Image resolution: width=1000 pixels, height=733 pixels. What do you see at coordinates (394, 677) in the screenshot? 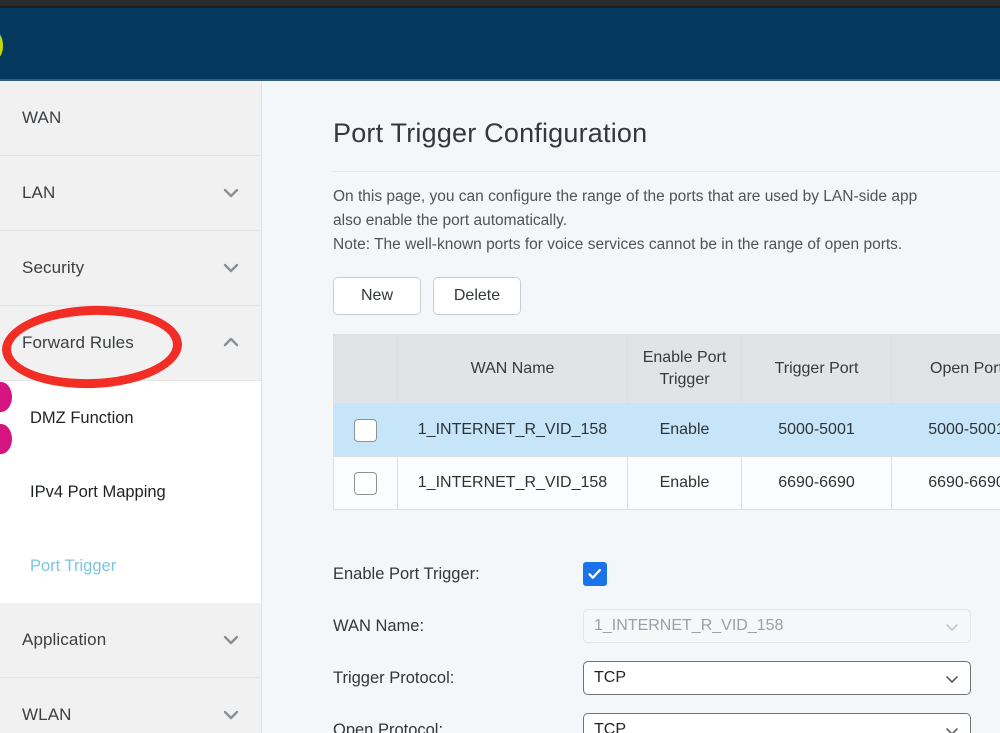
I see `label-trigger-protocol: Trigger Protocol:` at bounding box center [394, 677].